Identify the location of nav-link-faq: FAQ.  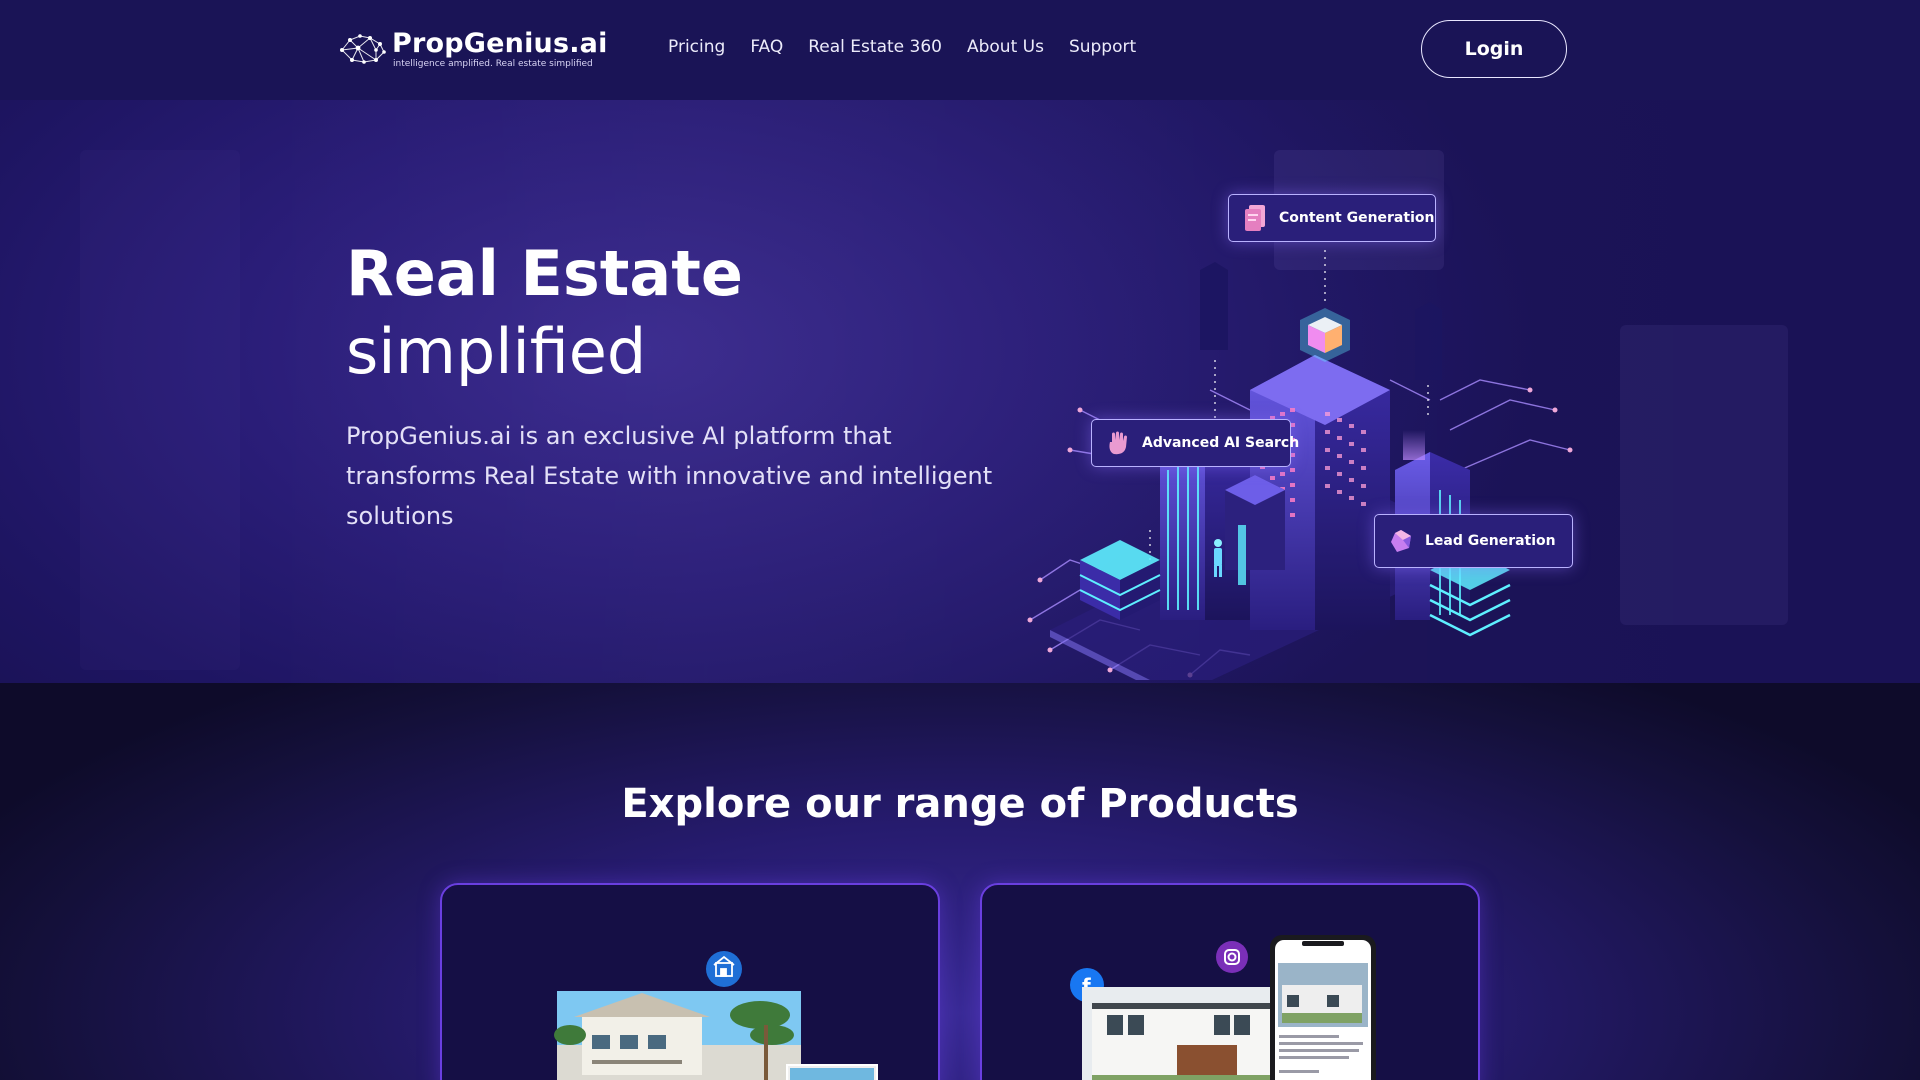
(766, 47).